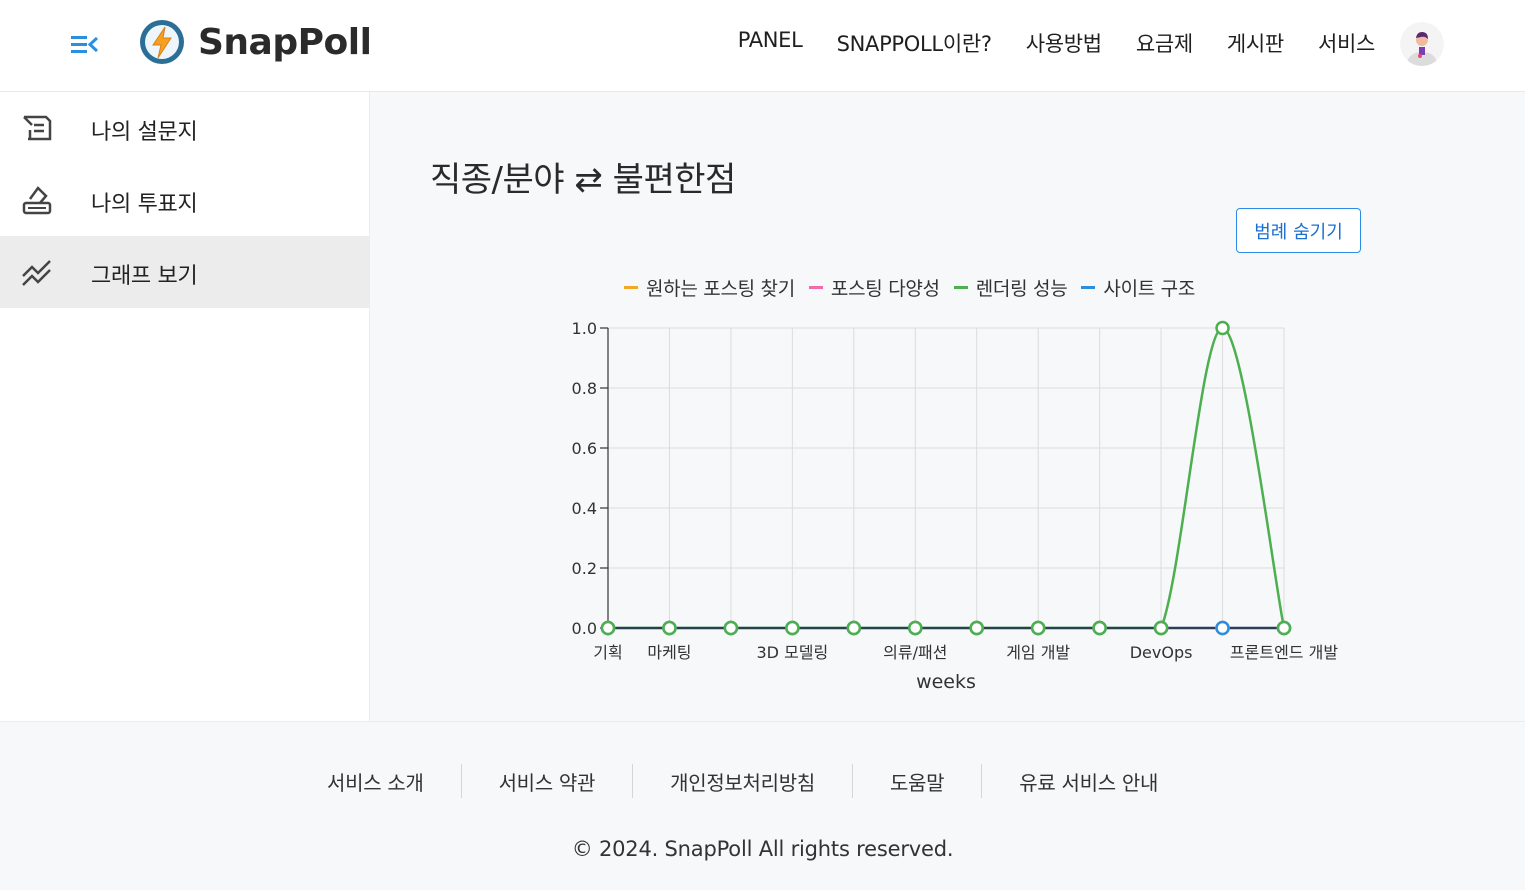  I want to click on x-tick-label: 3D 모델링, so click(792, 652).